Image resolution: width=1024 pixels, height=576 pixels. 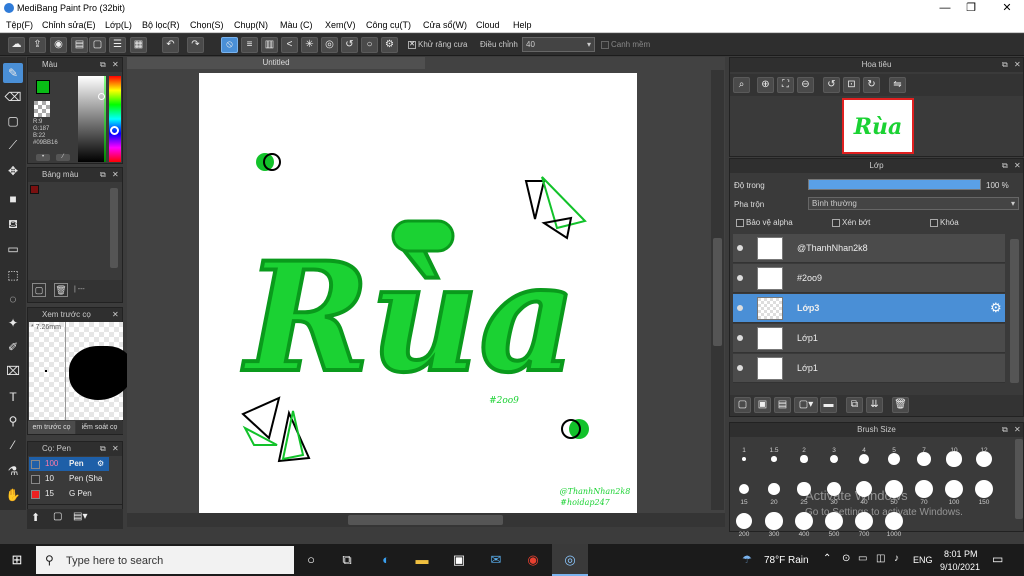 I want to click on snap-grid-icon: ▥, so click(x=269, y=45).